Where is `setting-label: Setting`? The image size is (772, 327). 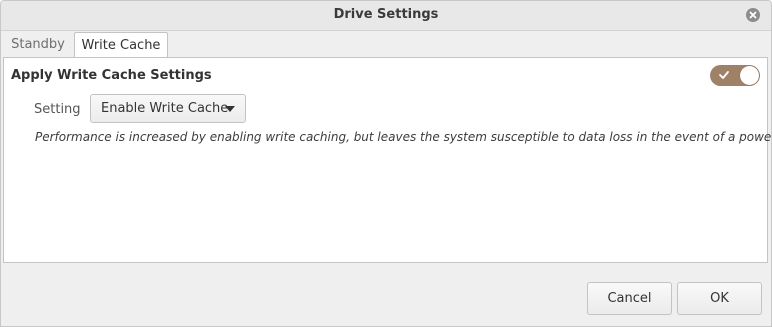
setting-label: Setting is located at coordinates (57, 109).